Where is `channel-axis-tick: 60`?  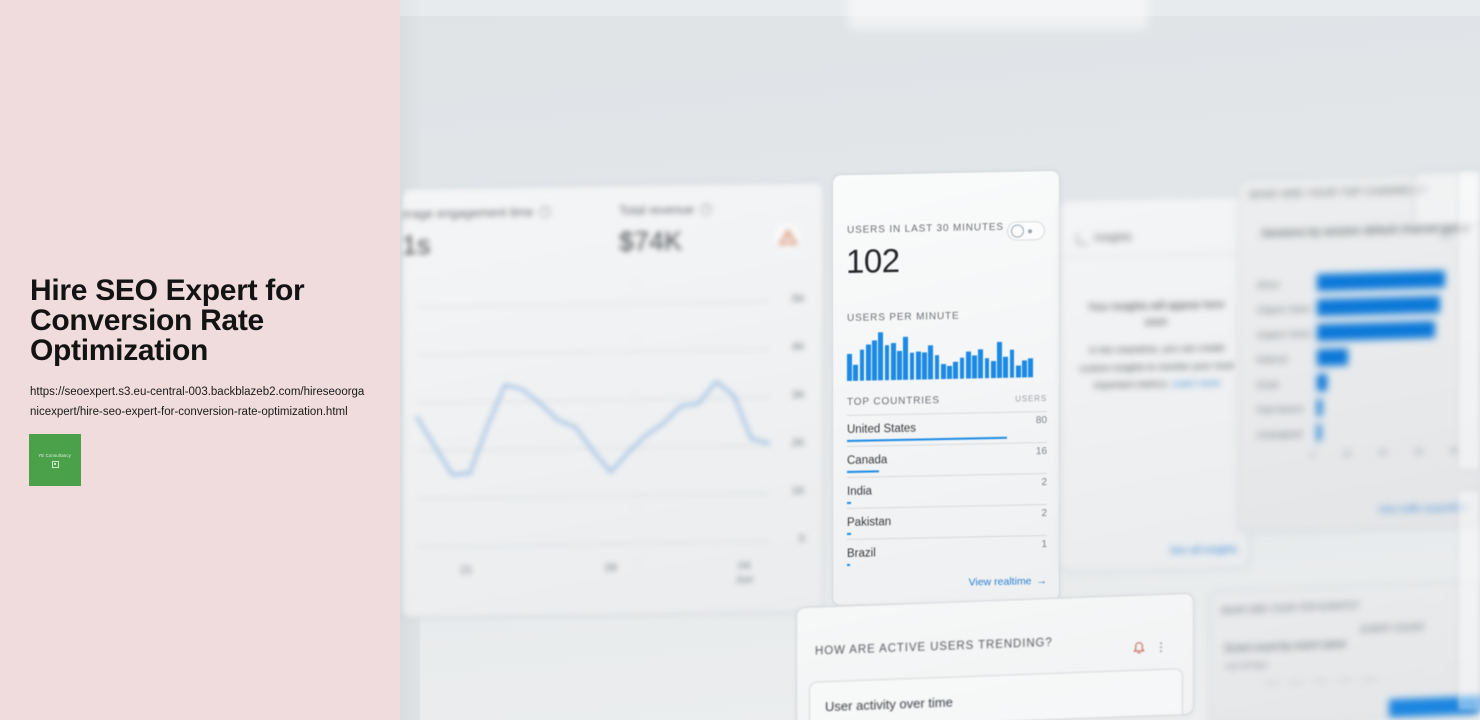
channel-axis-tick: 60 is located at coordinates (1419, 452).